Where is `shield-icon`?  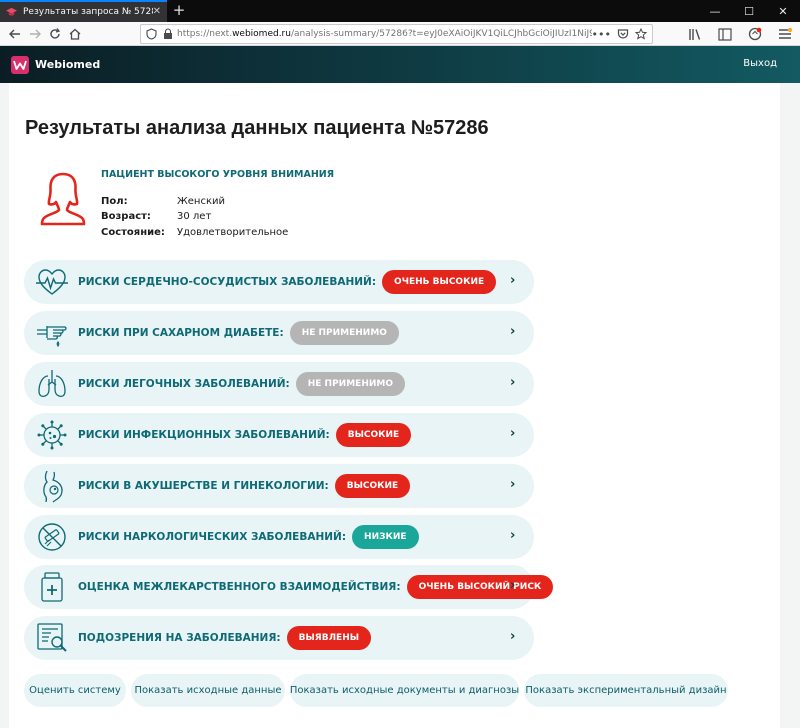 shield-icon is located at coordinates (151, 34).